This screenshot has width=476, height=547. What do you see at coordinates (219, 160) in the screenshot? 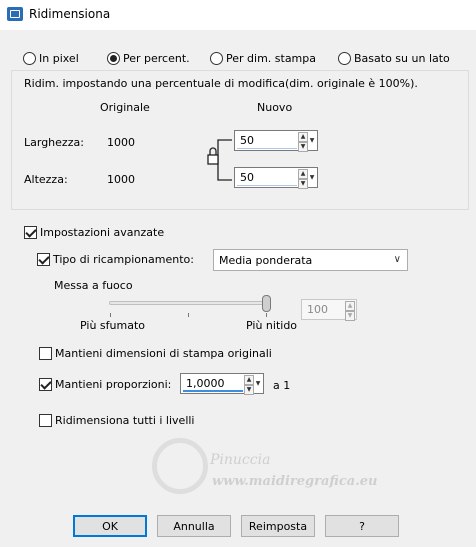
I see `aspect-lock-icon` at bounding box center [219, 160].